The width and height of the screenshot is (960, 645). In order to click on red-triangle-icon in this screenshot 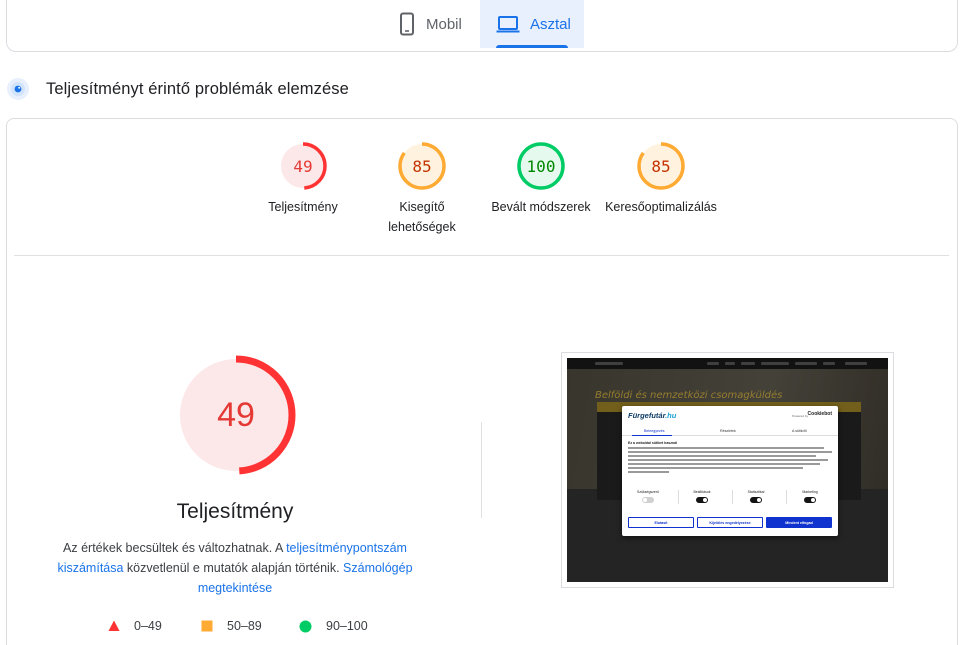, I will do `click(114, 625)`.